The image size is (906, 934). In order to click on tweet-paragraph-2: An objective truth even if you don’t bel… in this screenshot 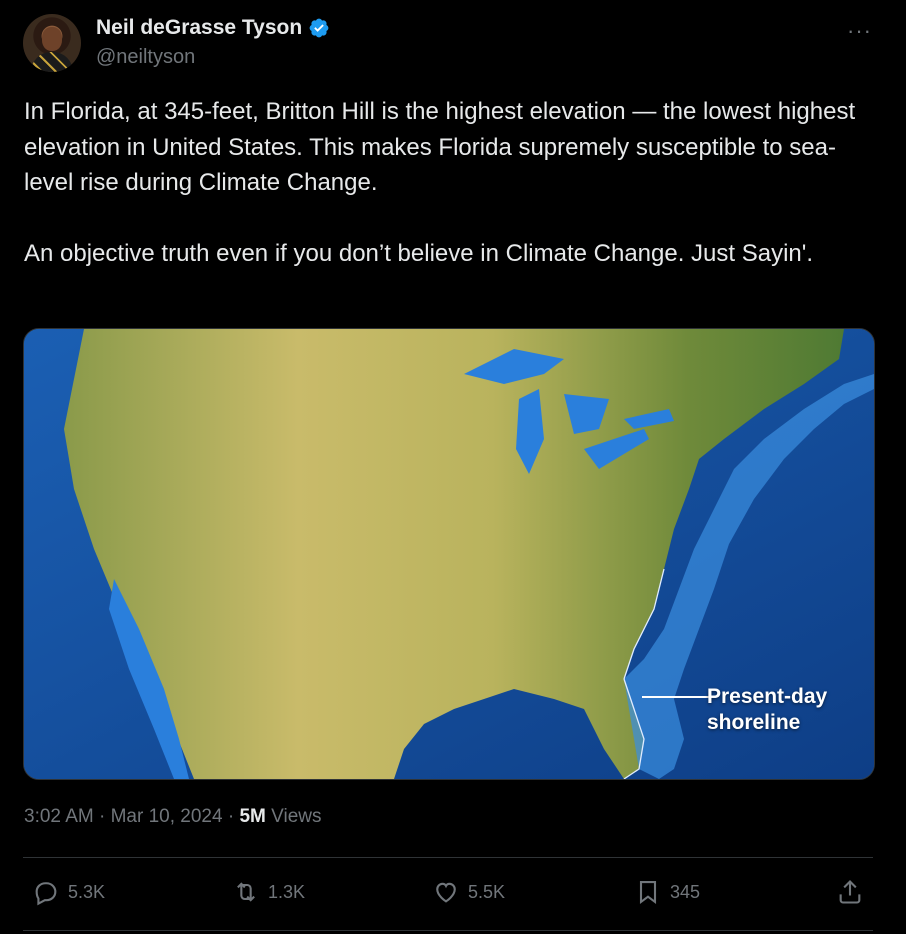, I will do `click(419, 253)`.